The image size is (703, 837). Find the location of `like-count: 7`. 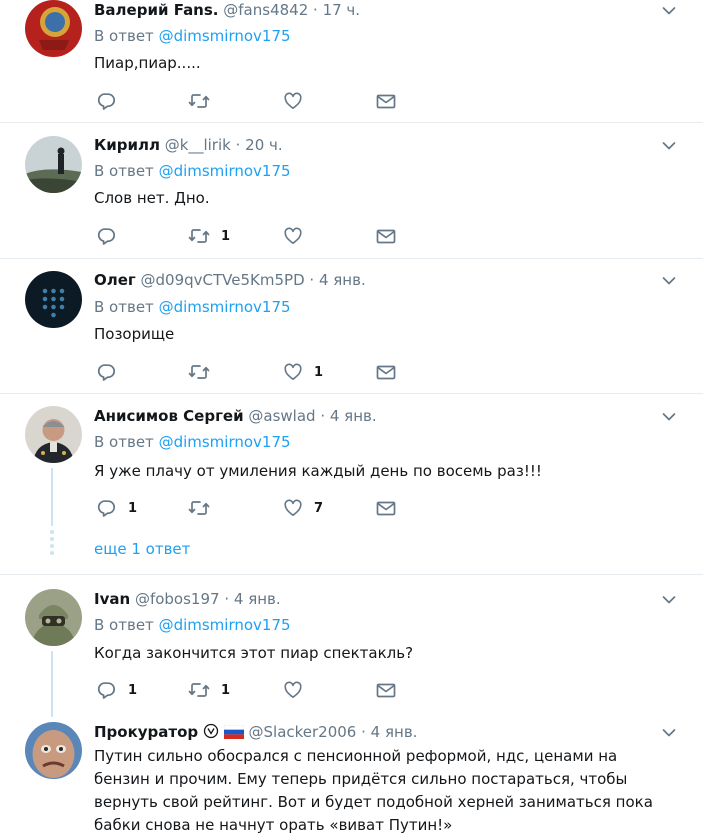

like-count: 7 is located at coordinates (319, 508).